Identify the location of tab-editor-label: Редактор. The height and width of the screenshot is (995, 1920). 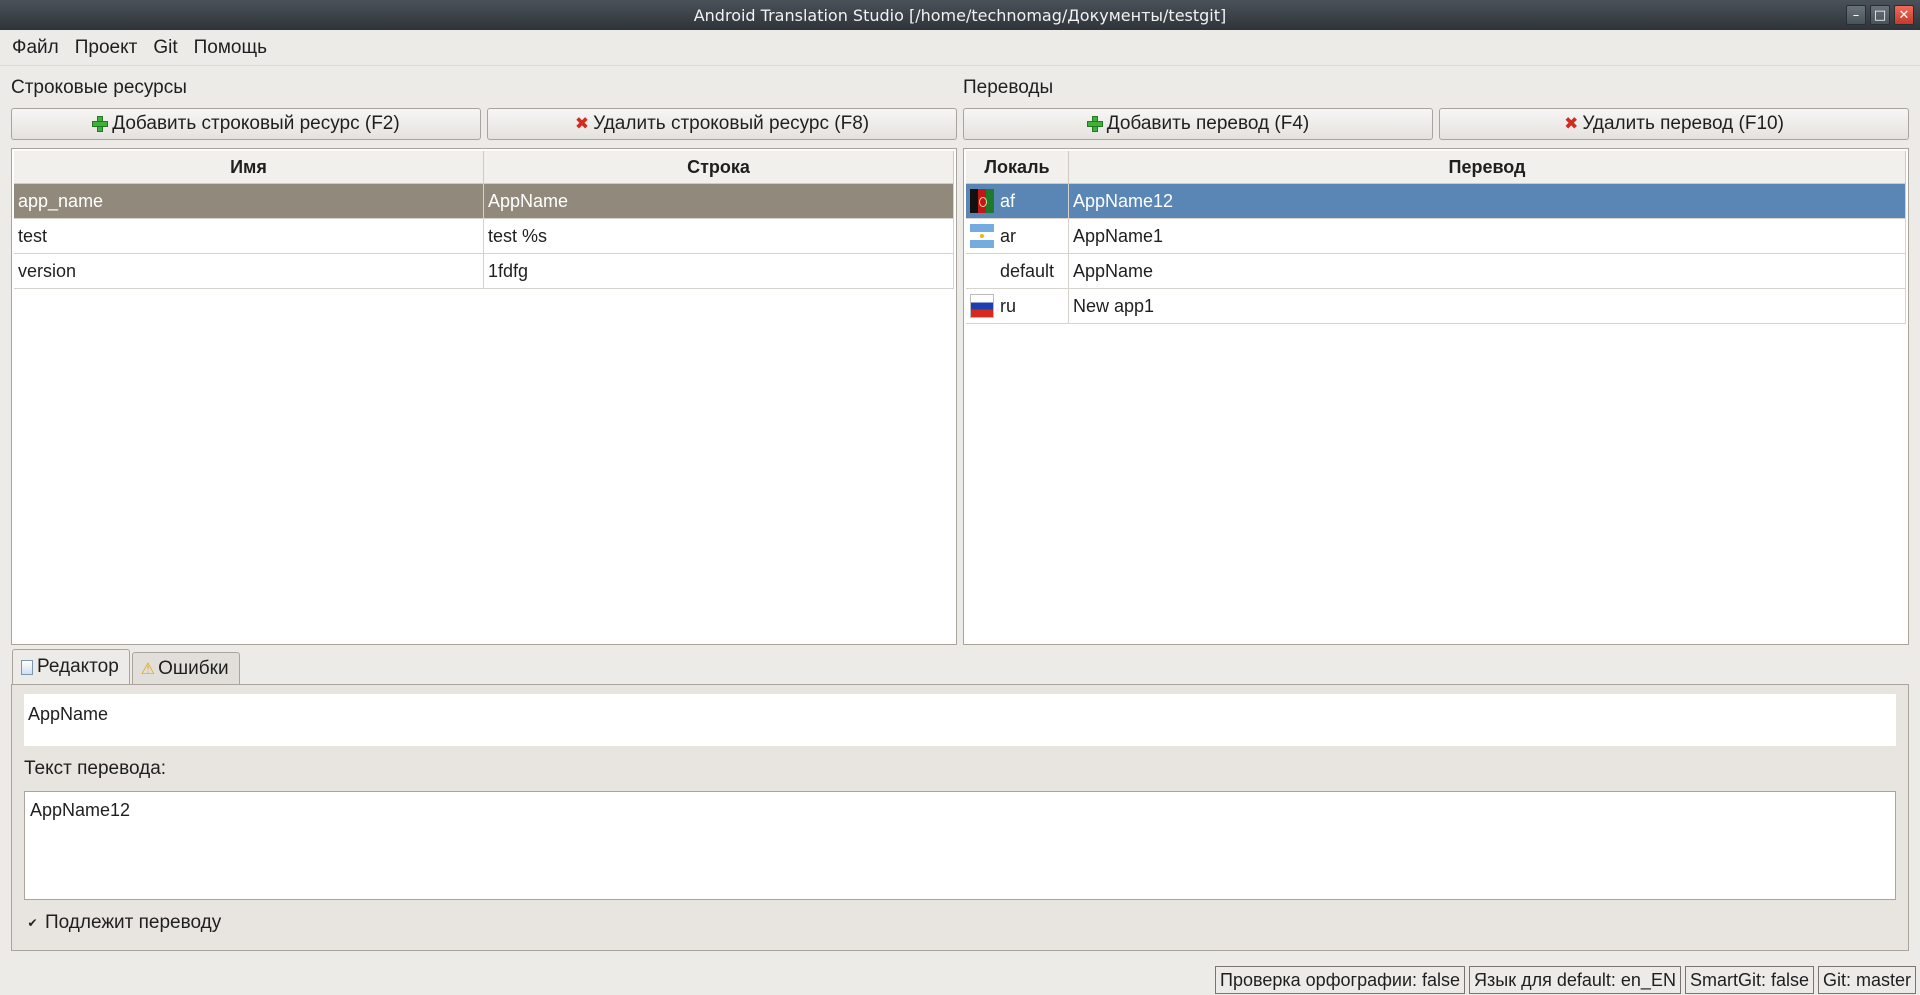
(78, 666).